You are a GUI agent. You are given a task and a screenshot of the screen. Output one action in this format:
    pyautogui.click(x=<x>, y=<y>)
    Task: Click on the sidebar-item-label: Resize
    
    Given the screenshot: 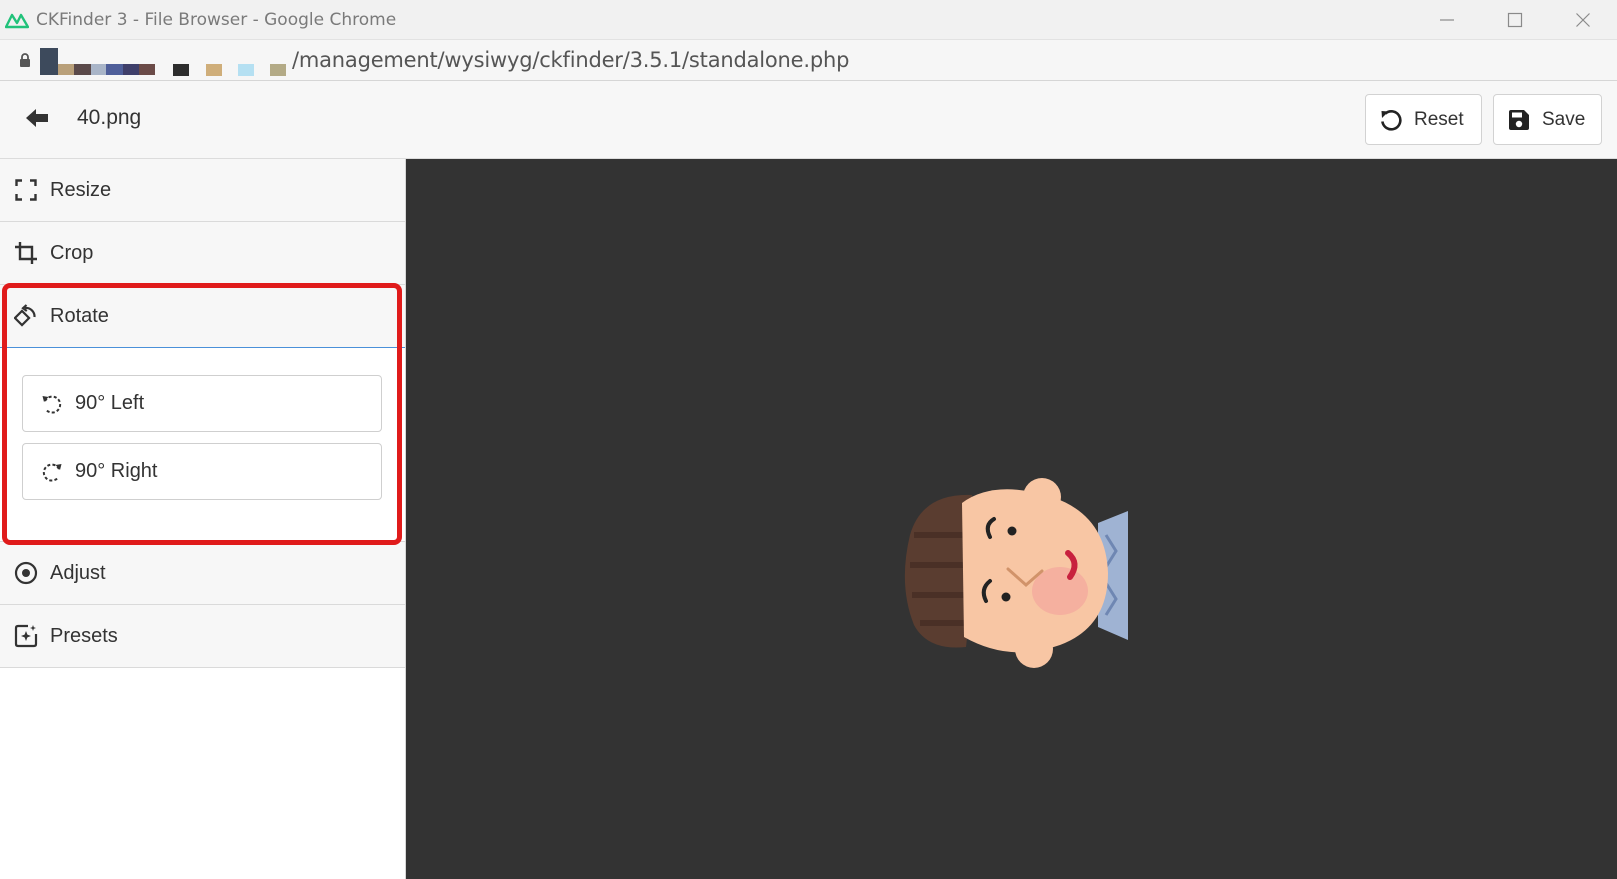 What is the action you would take?
    pyautogui.click(x=81, y=189)
    